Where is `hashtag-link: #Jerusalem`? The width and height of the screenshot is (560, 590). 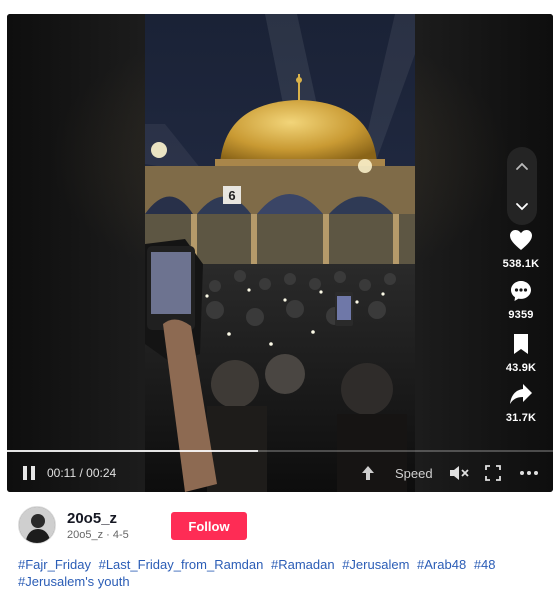
hashtag-link: #Jerusalem is located at coordinates (375, 564).